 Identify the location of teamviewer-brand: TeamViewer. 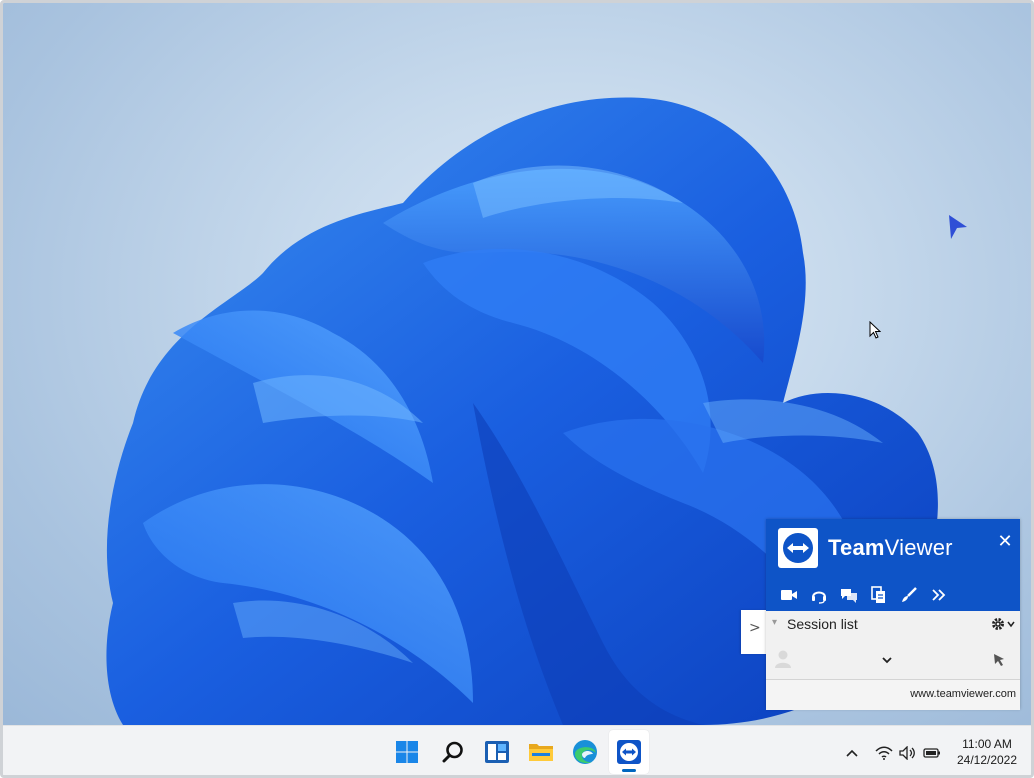
(890, 547).